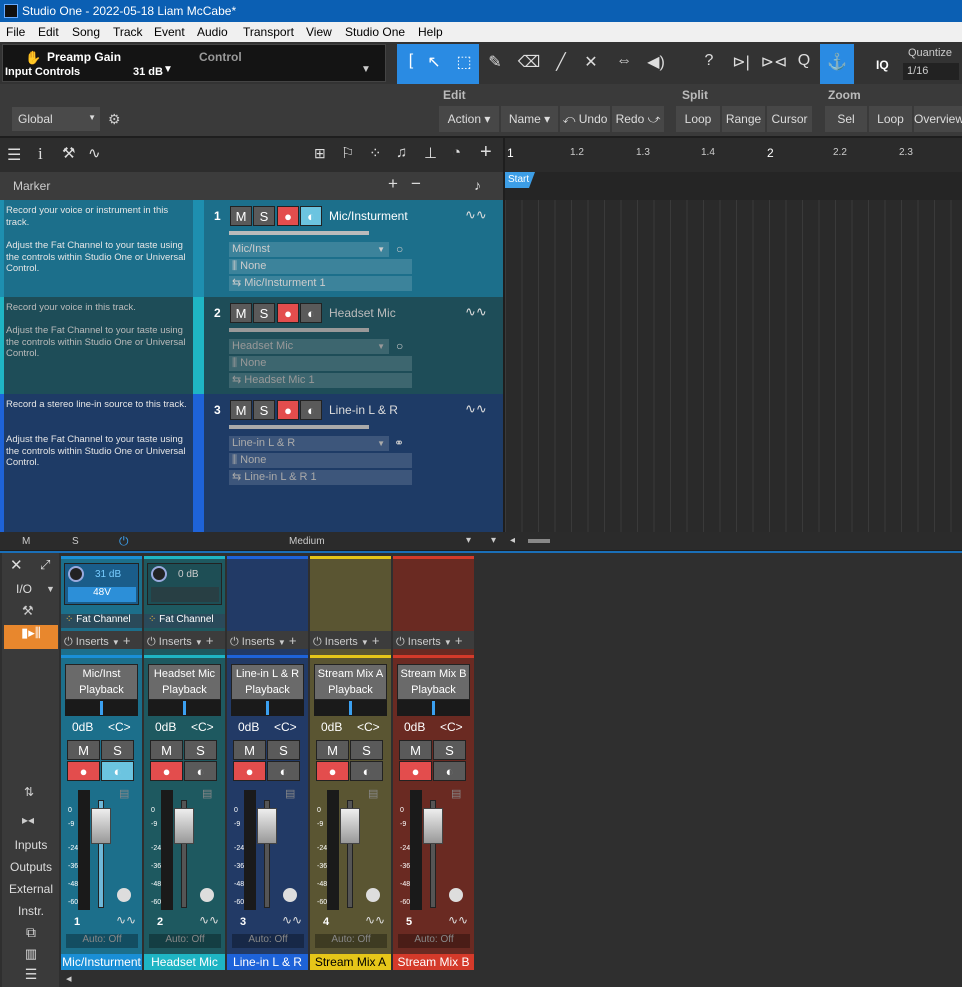 Image resolution: width=962 pixels, height=987 pixels. What do you see at coordinates (469, 119) in the screenshot?
I see `action-button: Action ▾` at bounding box center [469, 119].